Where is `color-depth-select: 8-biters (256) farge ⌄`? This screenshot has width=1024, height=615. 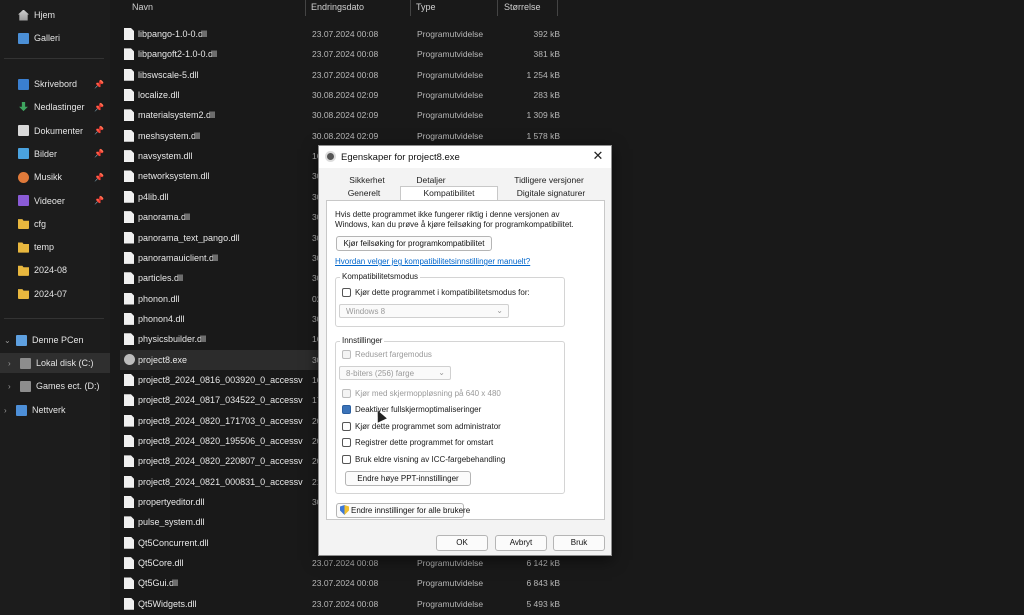 color-depth-select: 8-biters (256) farge ⌄ is located at coordinates (395, 373).